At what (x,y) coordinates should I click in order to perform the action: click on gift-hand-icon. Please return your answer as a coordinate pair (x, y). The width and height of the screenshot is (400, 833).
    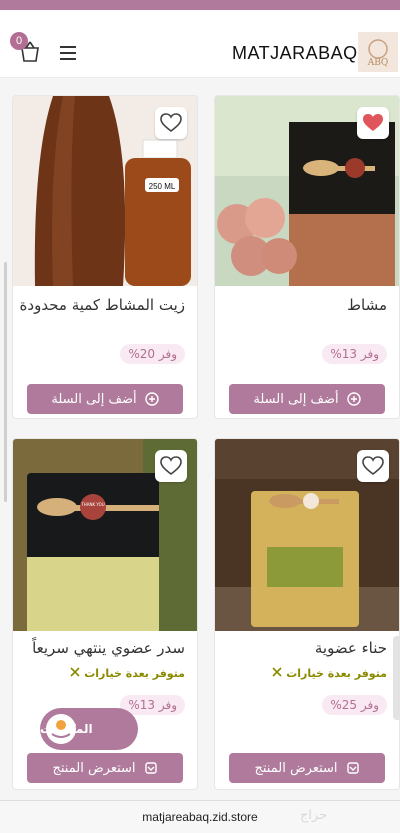
    Looking at the image, I should click on (61, 729).